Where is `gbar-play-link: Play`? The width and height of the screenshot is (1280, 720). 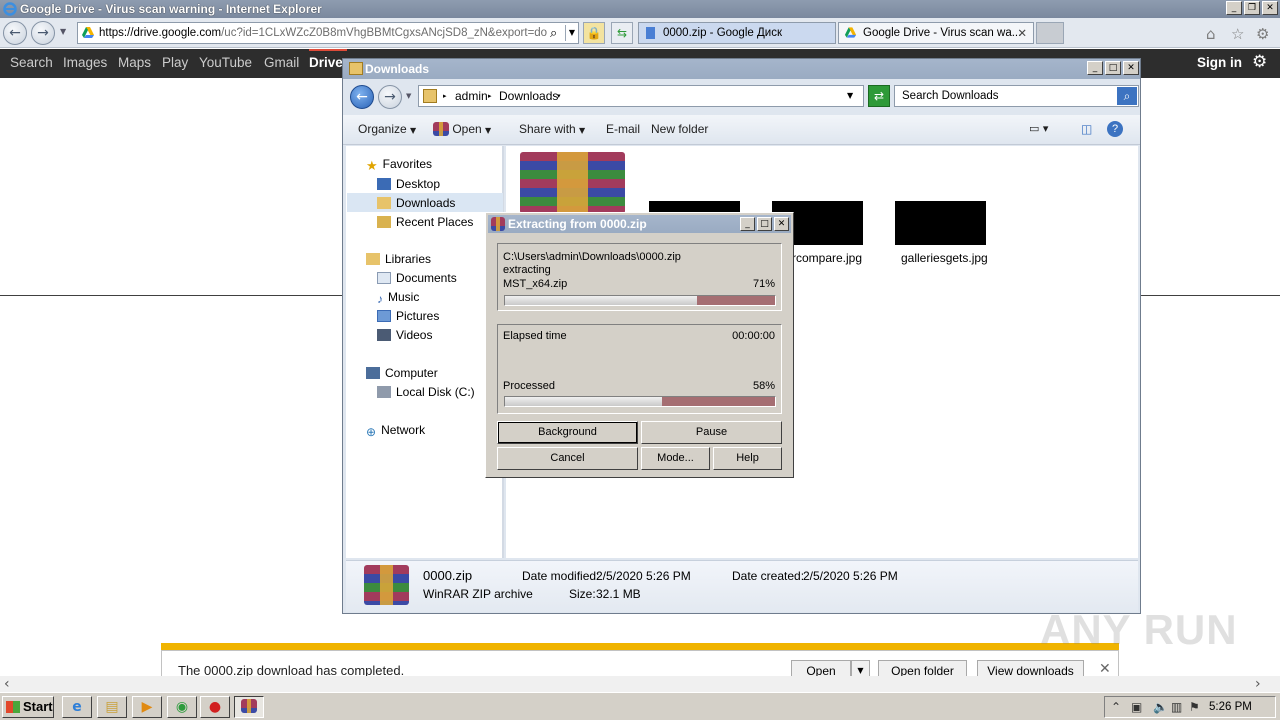
gbar-play-link: Play is located at coordinates (175, 62).